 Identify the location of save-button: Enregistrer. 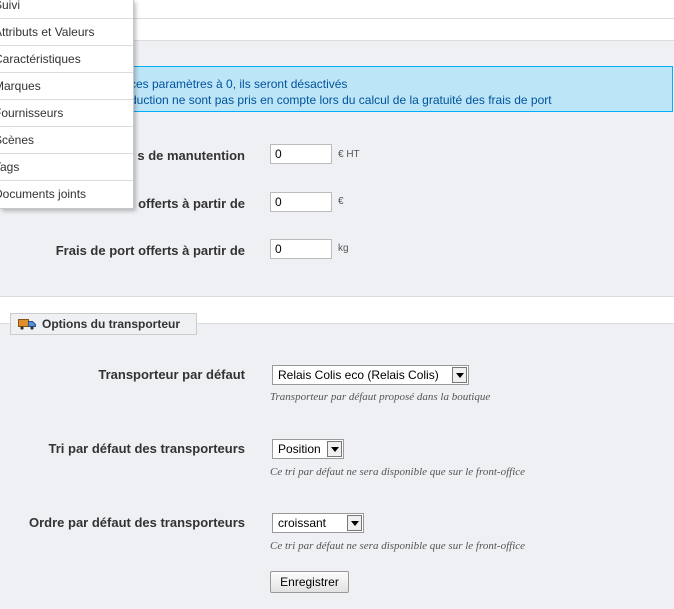
(309, 582).